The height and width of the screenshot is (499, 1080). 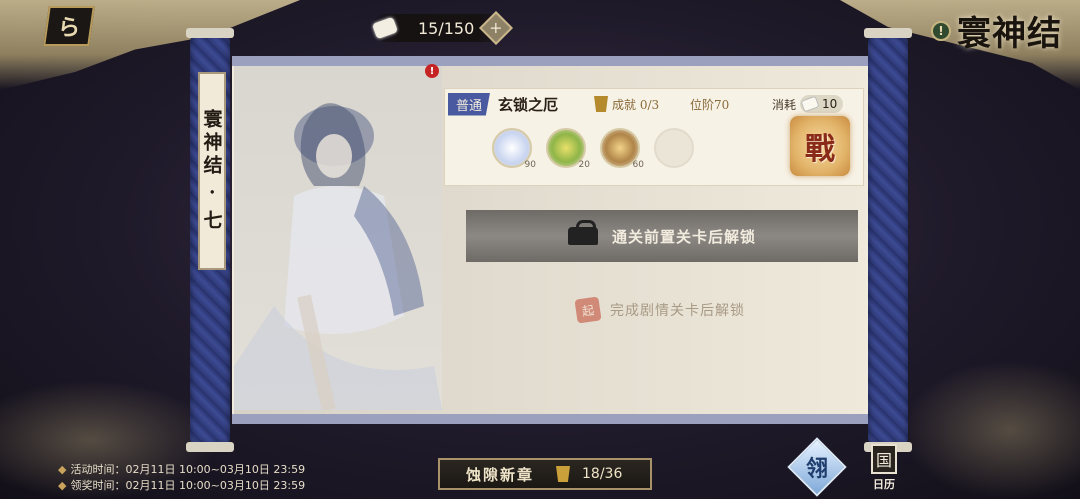 I want to click on star-crystal-icon: 90, so click(x=514, y=149).